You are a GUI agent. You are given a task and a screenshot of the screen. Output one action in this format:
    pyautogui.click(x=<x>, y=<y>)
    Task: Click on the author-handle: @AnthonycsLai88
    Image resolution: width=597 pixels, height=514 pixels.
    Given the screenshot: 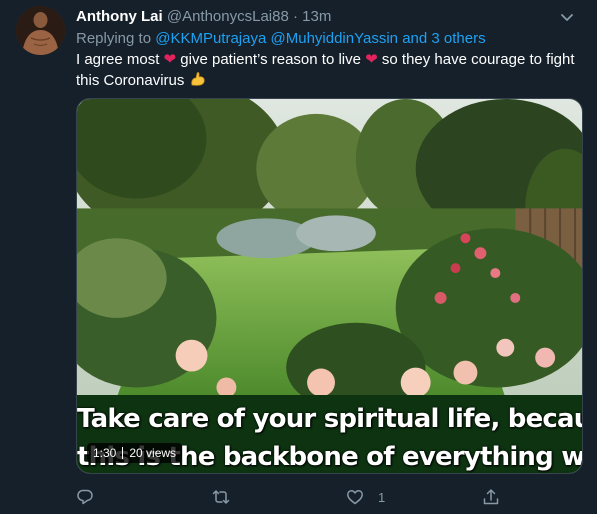 What is the action you would take?
    pyautogui.click(x=228, y=16)
    